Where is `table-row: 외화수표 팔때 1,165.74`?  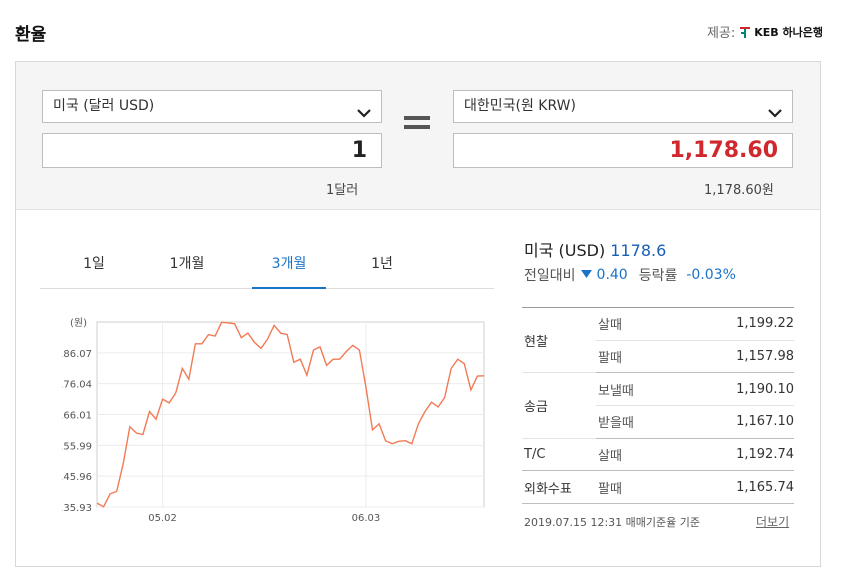
table-row: 외화수표 팔때 1,165.74 is located at coordinates (658, 487).